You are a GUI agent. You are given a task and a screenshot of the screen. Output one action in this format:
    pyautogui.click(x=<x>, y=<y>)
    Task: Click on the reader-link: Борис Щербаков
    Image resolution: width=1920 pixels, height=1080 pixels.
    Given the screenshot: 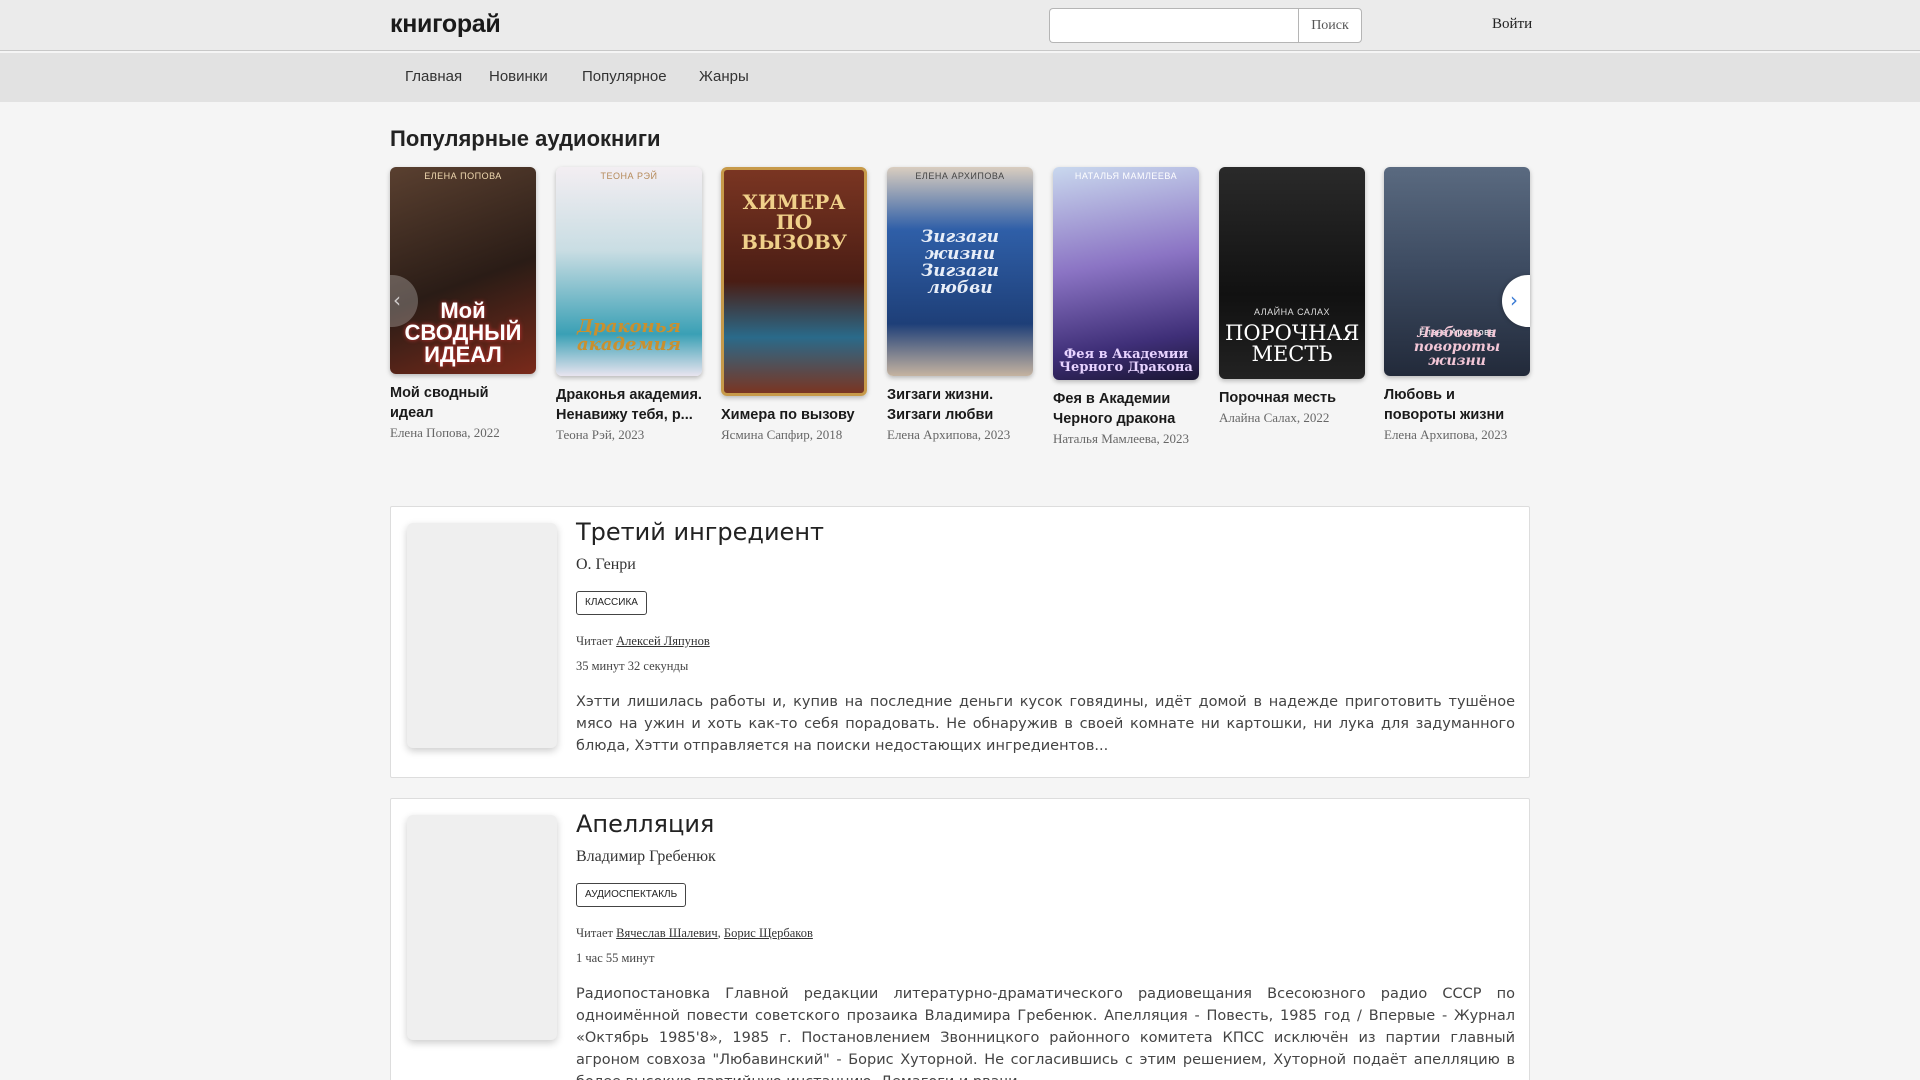 What is the action you would take?
    pyautogui.click(x=768, y=933)
    